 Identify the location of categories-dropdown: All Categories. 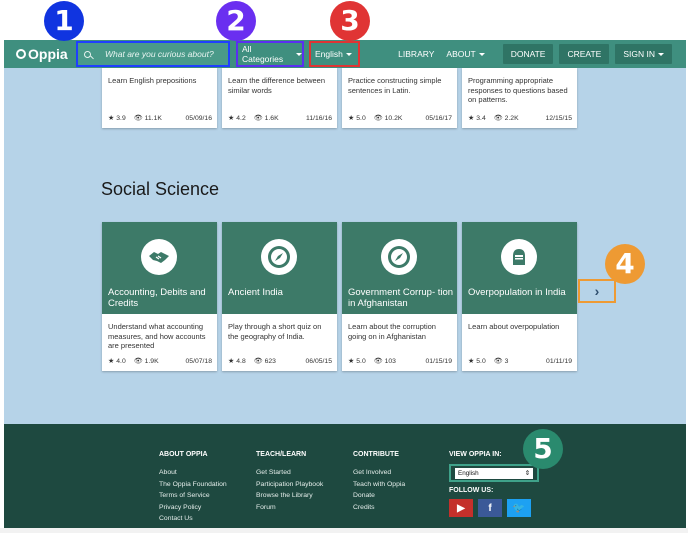
(270, 54).